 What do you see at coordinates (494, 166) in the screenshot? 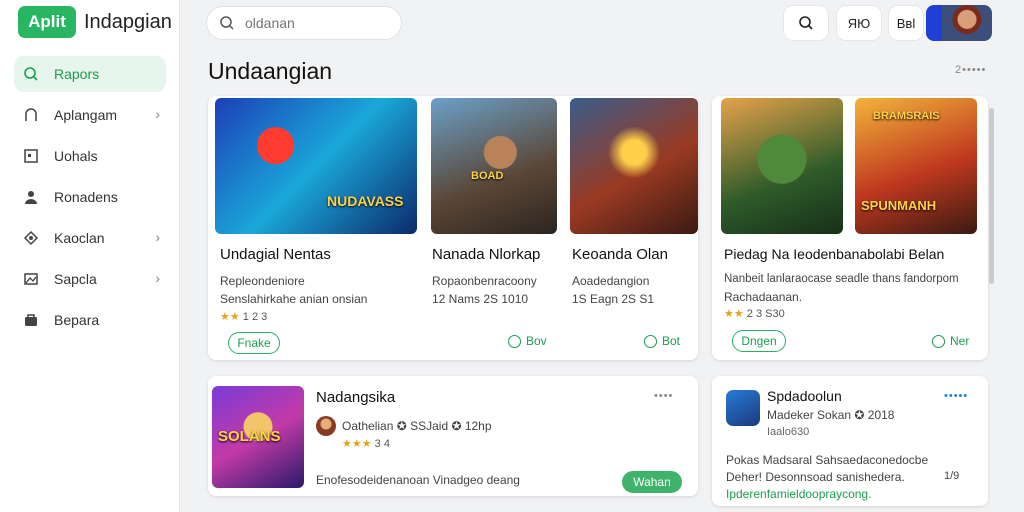
I see `game-thumbnail: BOAD` at bounding box center [494, 166].